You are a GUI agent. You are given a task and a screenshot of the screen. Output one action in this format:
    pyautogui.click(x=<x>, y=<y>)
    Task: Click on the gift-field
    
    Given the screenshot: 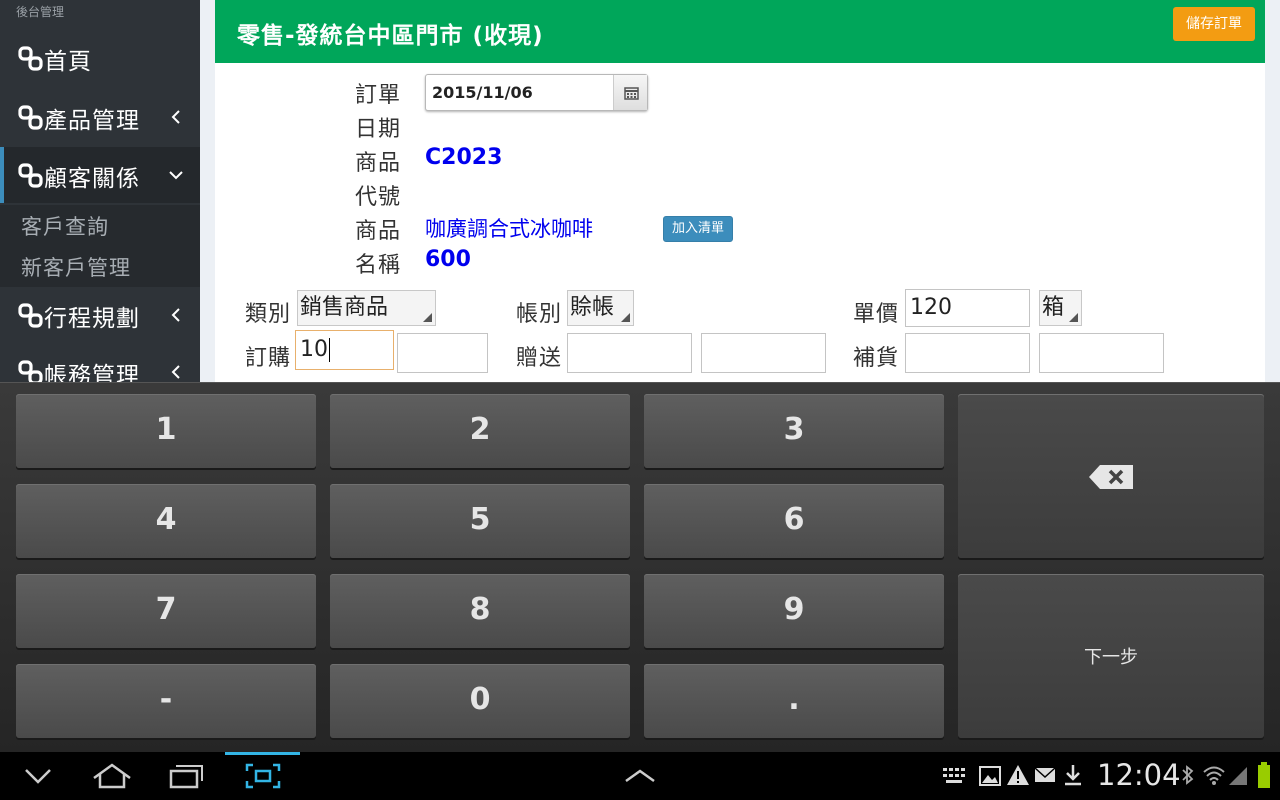 What is the action you would take?
    pyautogui.click(x=629, y=353)
    